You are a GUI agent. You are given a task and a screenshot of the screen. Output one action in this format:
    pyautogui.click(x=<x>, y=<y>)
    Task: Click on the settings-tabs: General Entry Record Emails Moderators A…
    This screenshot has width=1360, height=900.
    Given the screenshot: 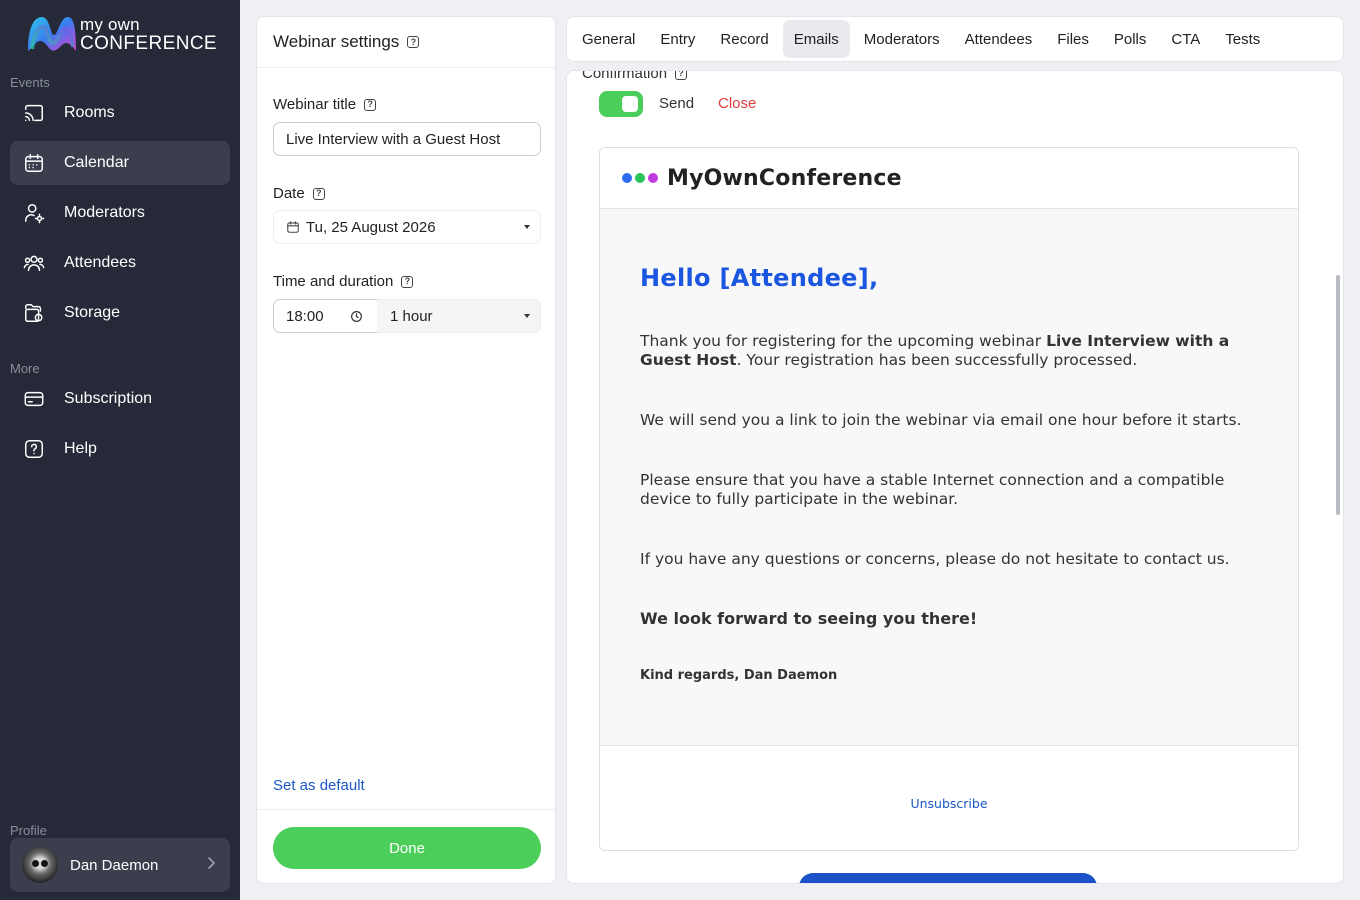 What is the action you would take?
    pyautogui.click(x=955, y=39)
    